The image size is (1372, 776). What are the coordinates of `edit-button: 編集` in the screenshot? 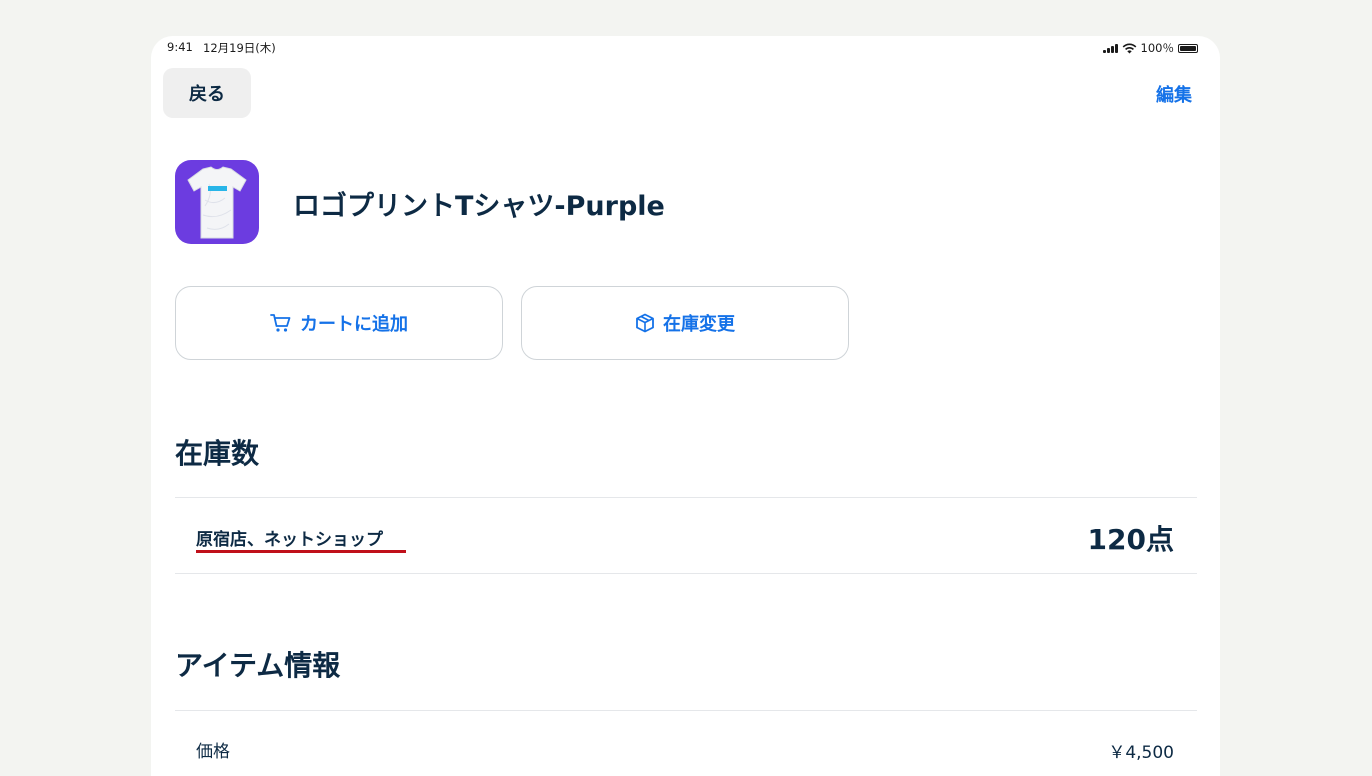 It's located at (1174, 94).